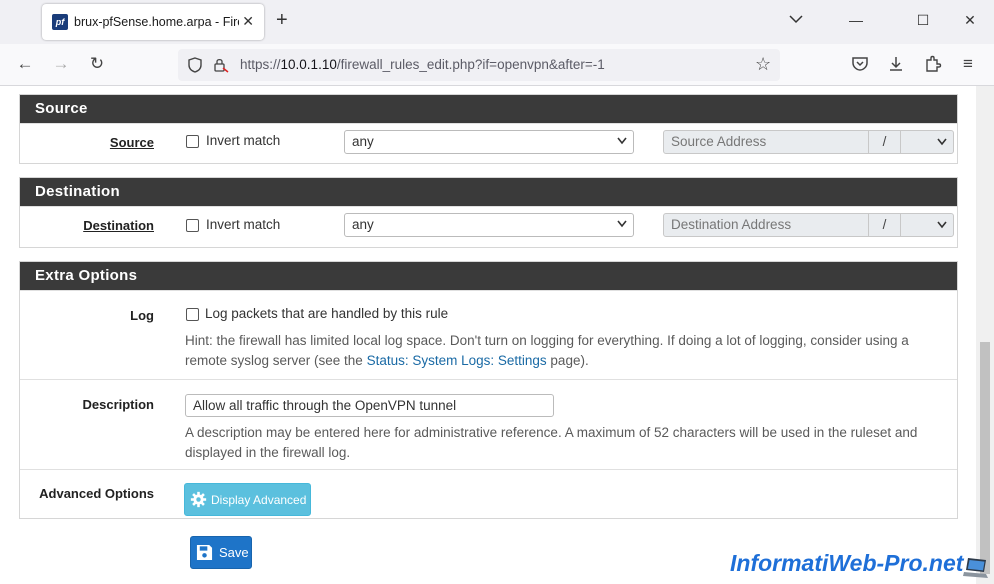 This screenshot has height=584, width=994. I want to click on laptop-logo-icon, so click(975, 568).